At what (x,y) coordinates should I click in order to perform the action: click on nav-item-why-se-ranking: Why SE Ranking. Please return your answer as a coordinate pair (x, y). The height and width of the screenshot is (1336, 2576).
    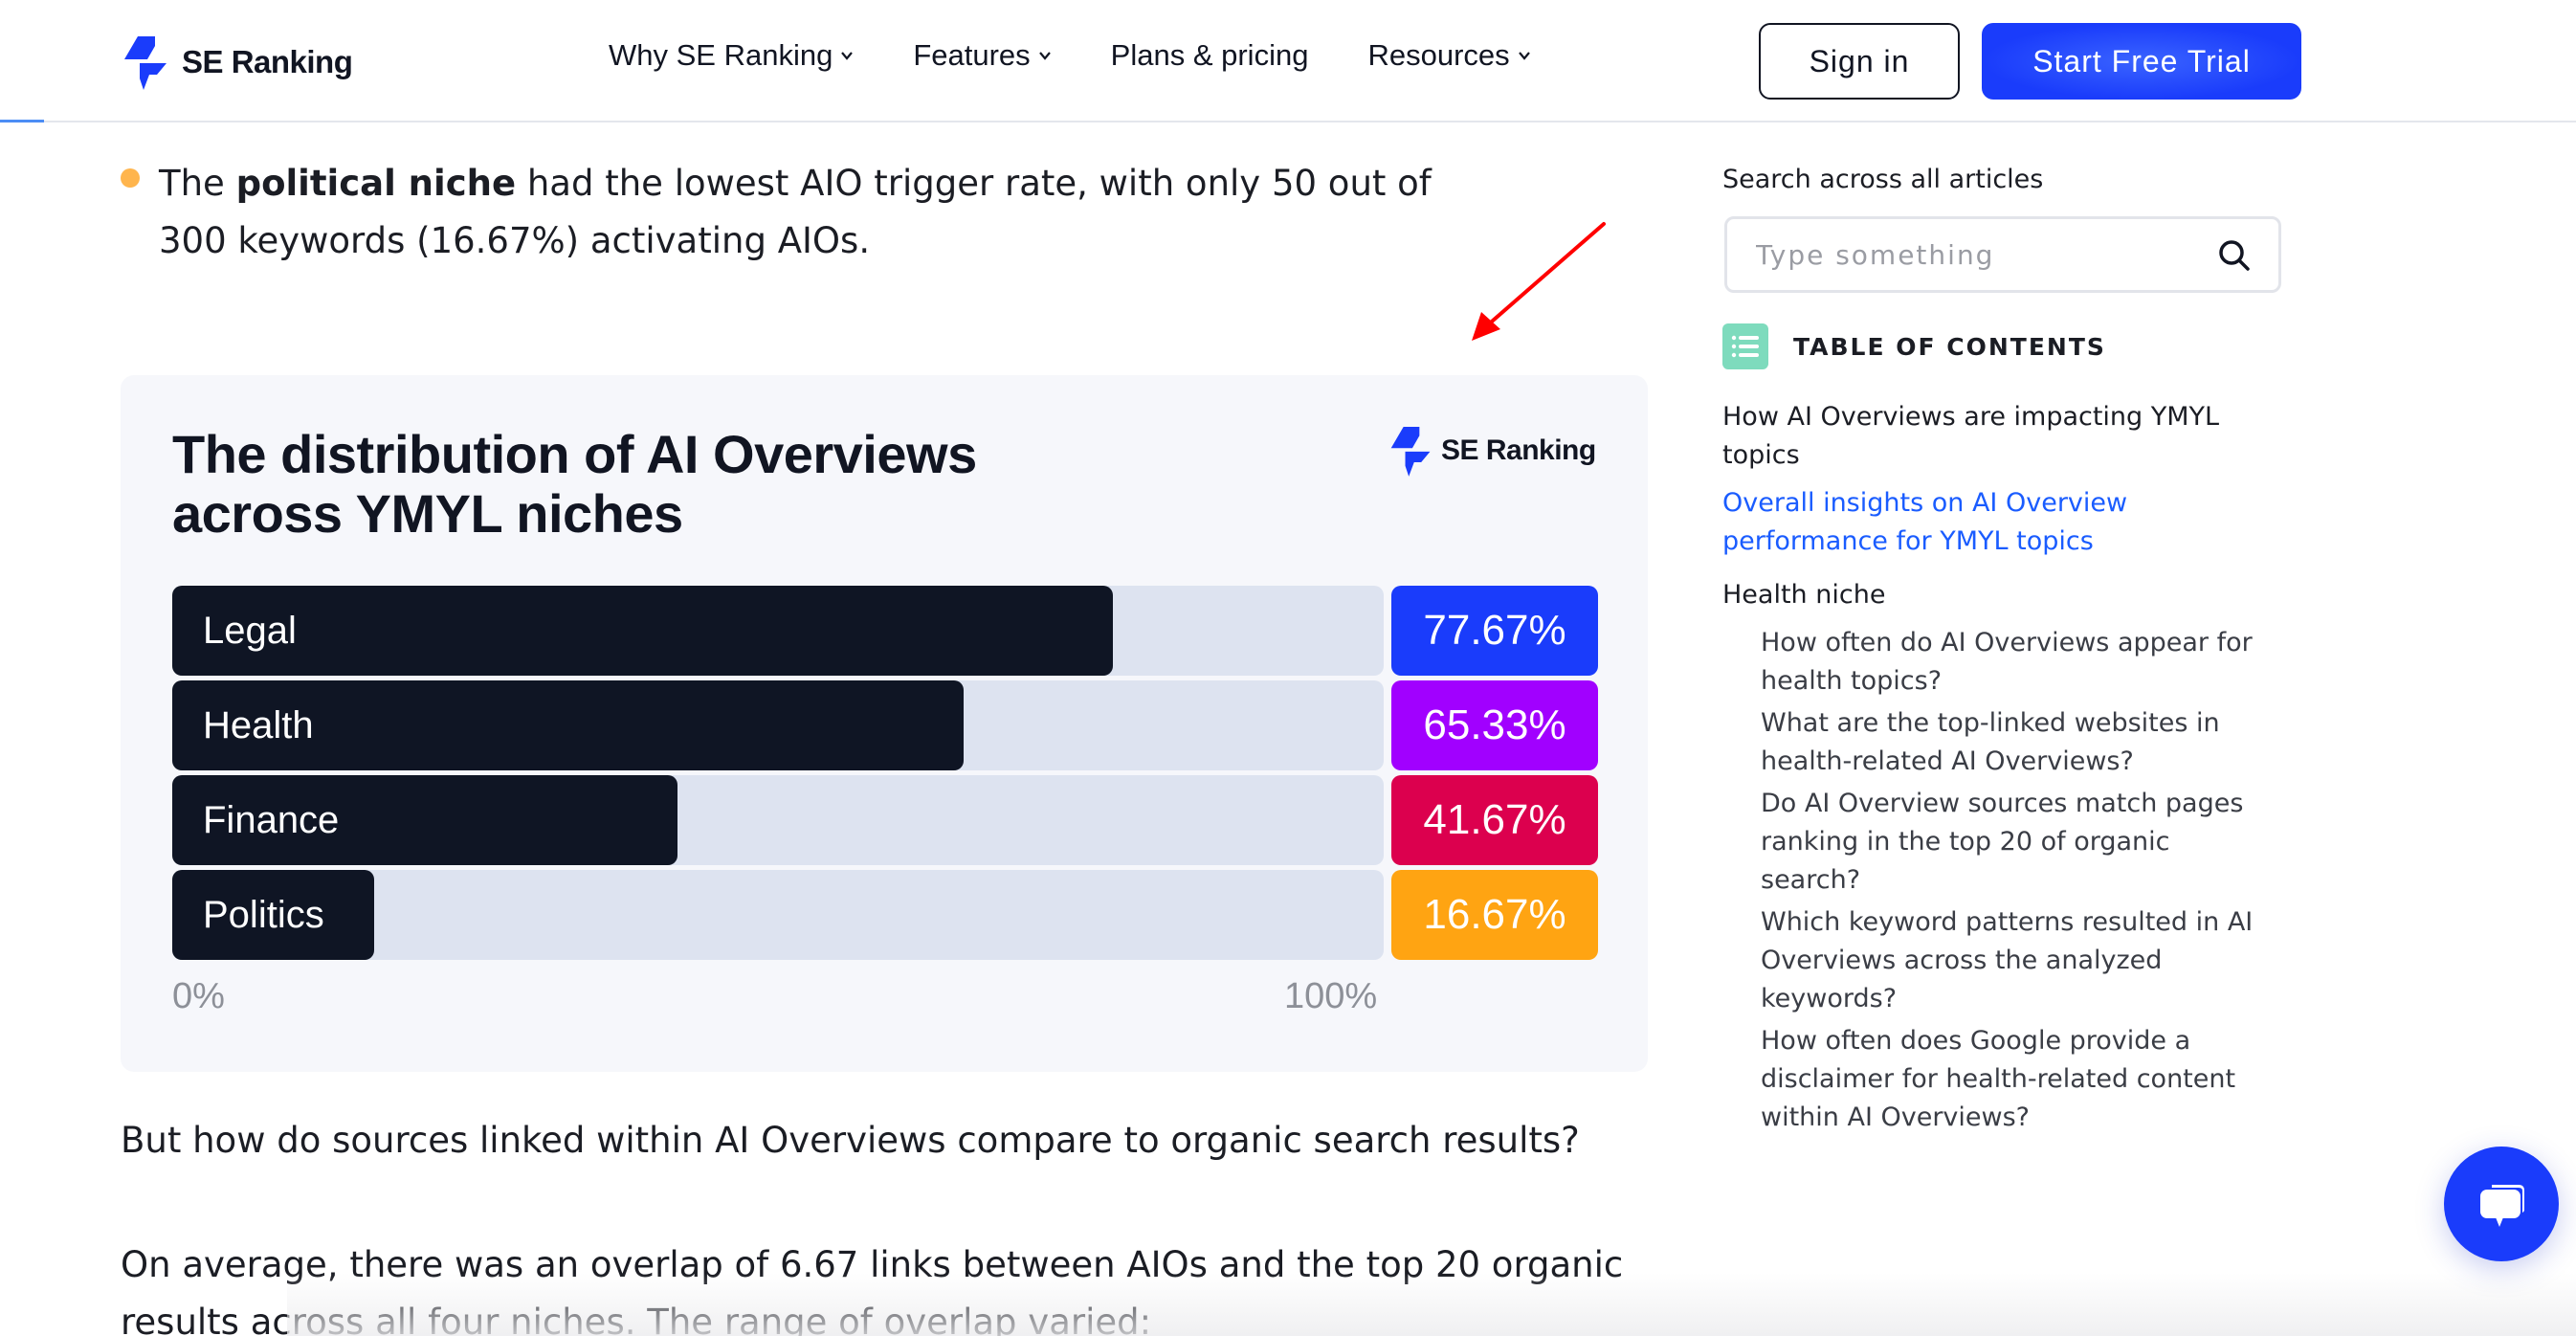
    Looking at the image, I should click on (731, 55).